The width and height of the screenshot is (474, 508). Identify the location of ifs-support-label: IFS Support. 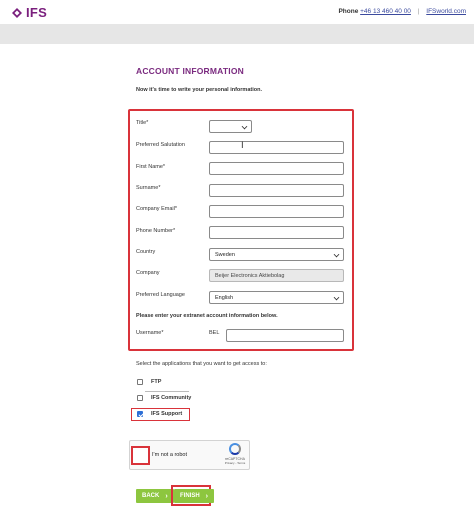
(167, 414).